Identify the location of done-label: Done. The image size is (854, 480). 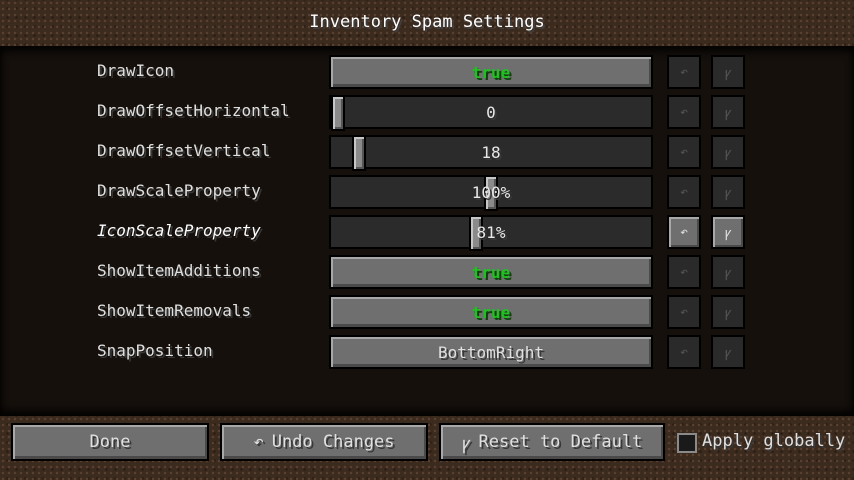
(110, 442).